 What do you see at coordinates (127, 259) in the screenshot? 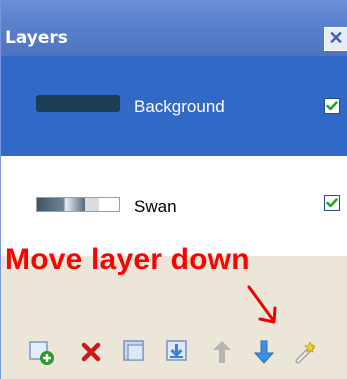
I see `annotation-text: Move layer down` at bounding box center [127, 259].